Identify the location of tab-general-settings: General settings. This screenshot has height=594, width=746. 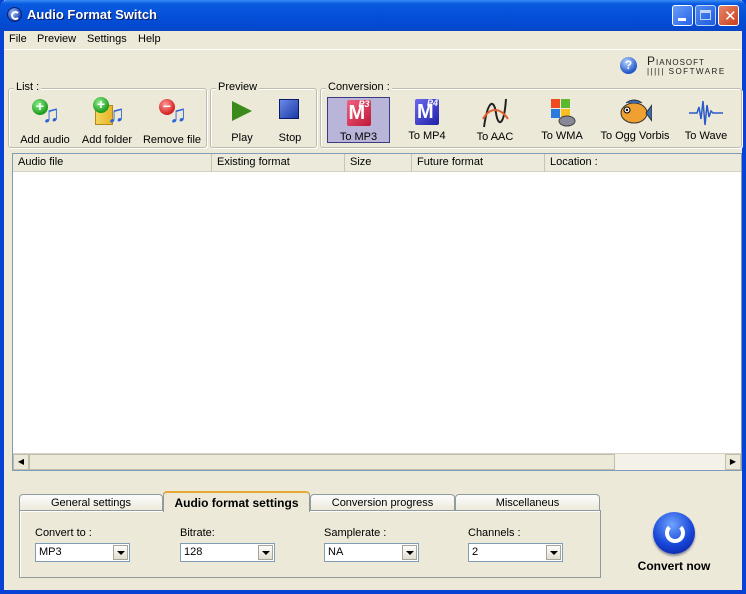
(91, 502).